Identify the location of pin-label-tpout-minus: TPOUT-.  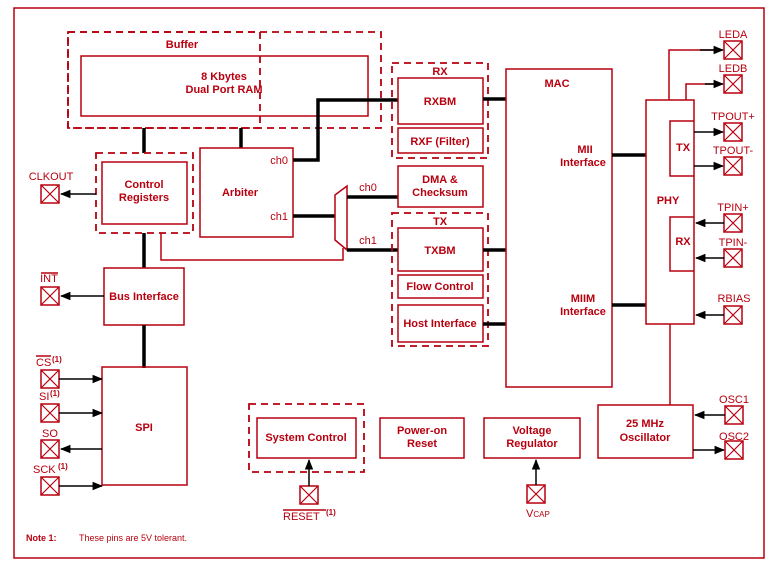
(733, 151).